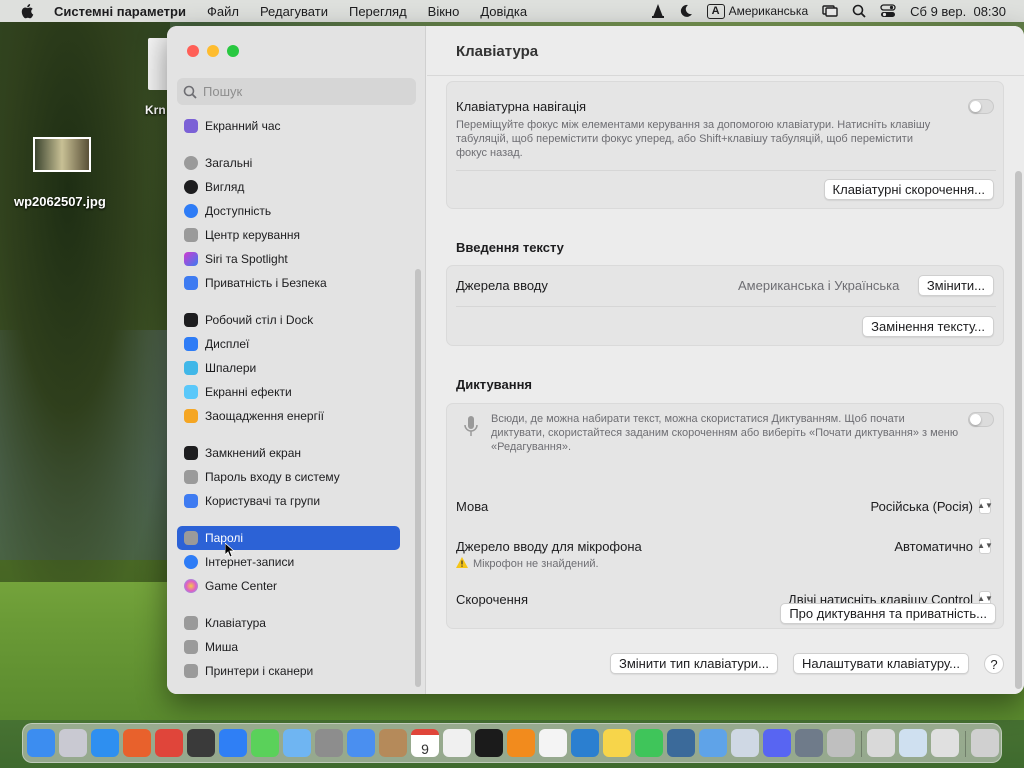 The image size is (1024, 768). What do you see at coordinates (191, 453) in the screenshot?
I see `lock-icon` at bounding box center [191, 453].